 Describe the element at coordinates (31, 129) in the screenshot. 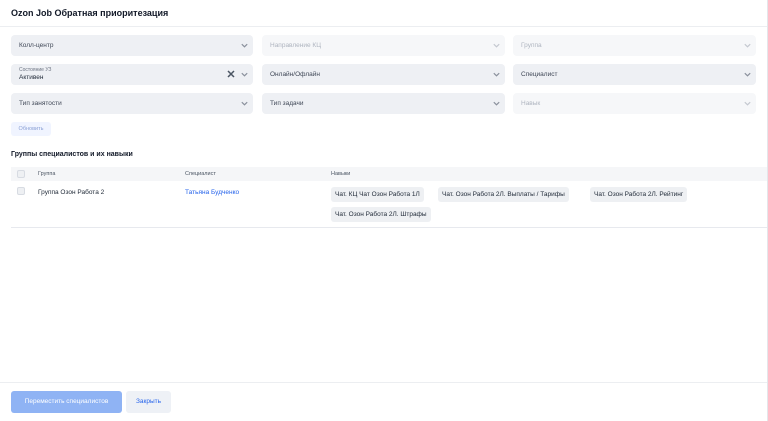

I see `refresh-button: Обновить` at that location.